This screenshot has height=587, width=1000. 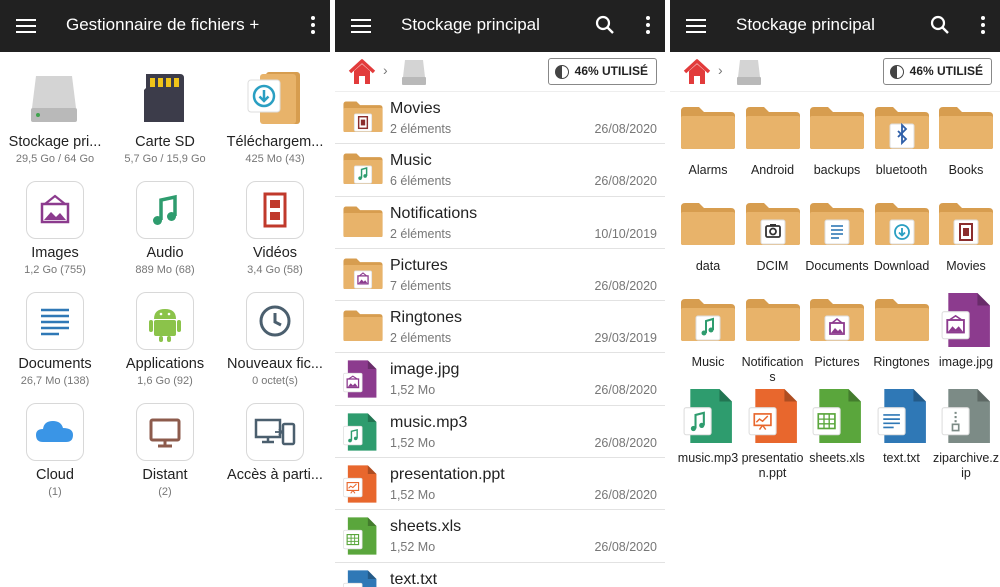 What do you see at coordinates (500, 327) in the screenshot?
I see `list-item: Ringtones 2 éléments 29/03/2019` at bounding box center [500, 327].